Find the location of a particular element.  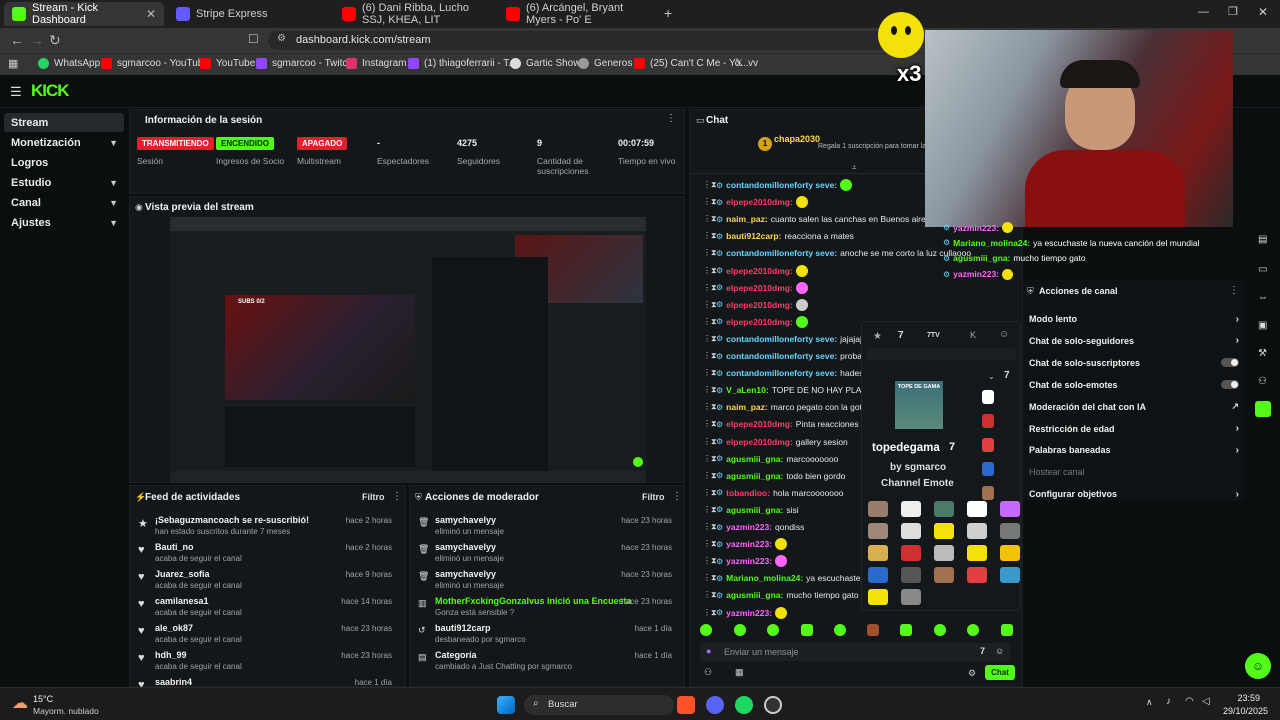

emoji-icon: ☺ is located at coordinates (999, 651).